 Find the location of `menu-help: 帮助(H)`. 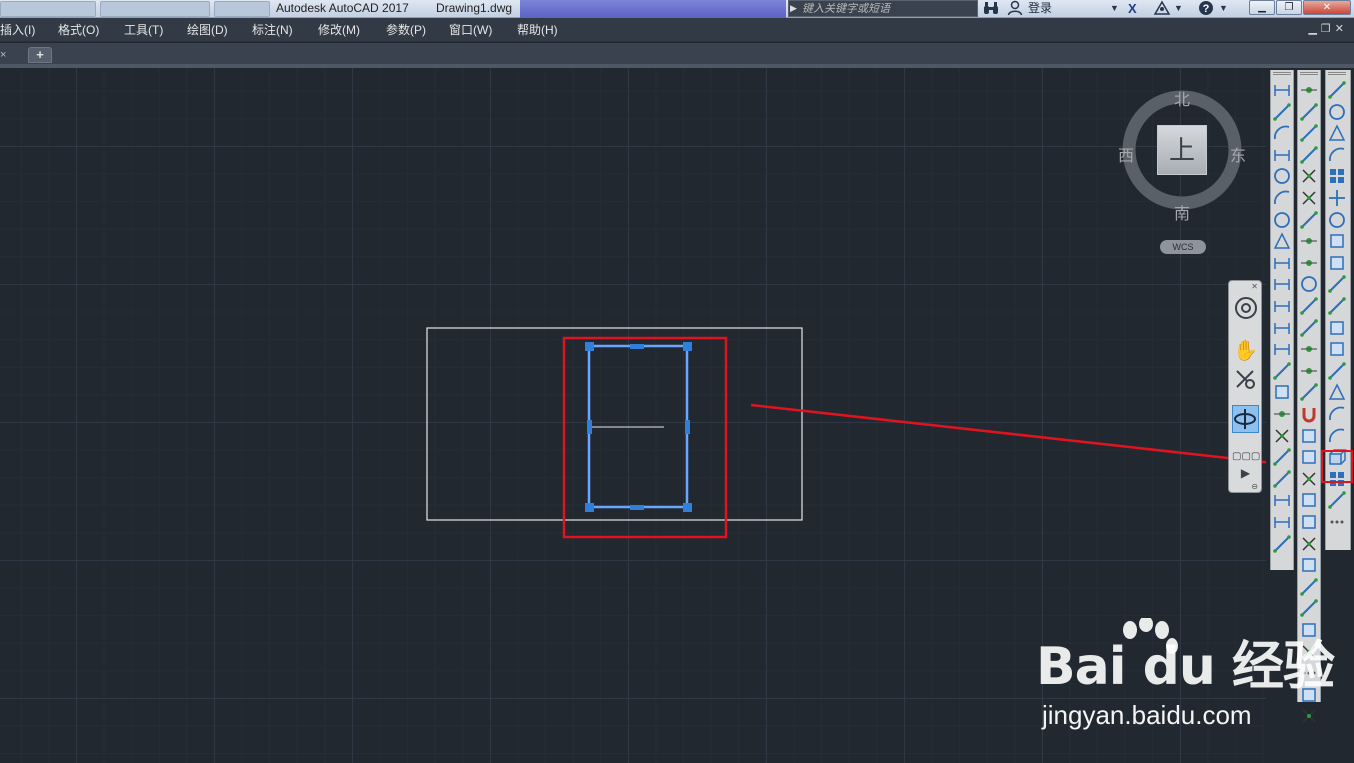

menu-help: 帮助(H) is located at coordinates (537, 30).